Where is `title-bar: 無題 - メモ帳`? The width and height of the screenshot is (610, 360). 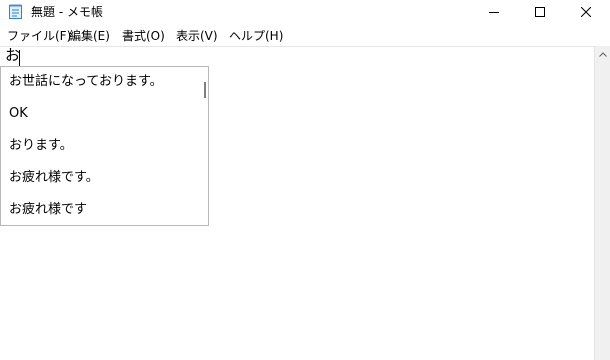 title-bar: 無題 - メモ帳 is located at coordinates (305, 12).